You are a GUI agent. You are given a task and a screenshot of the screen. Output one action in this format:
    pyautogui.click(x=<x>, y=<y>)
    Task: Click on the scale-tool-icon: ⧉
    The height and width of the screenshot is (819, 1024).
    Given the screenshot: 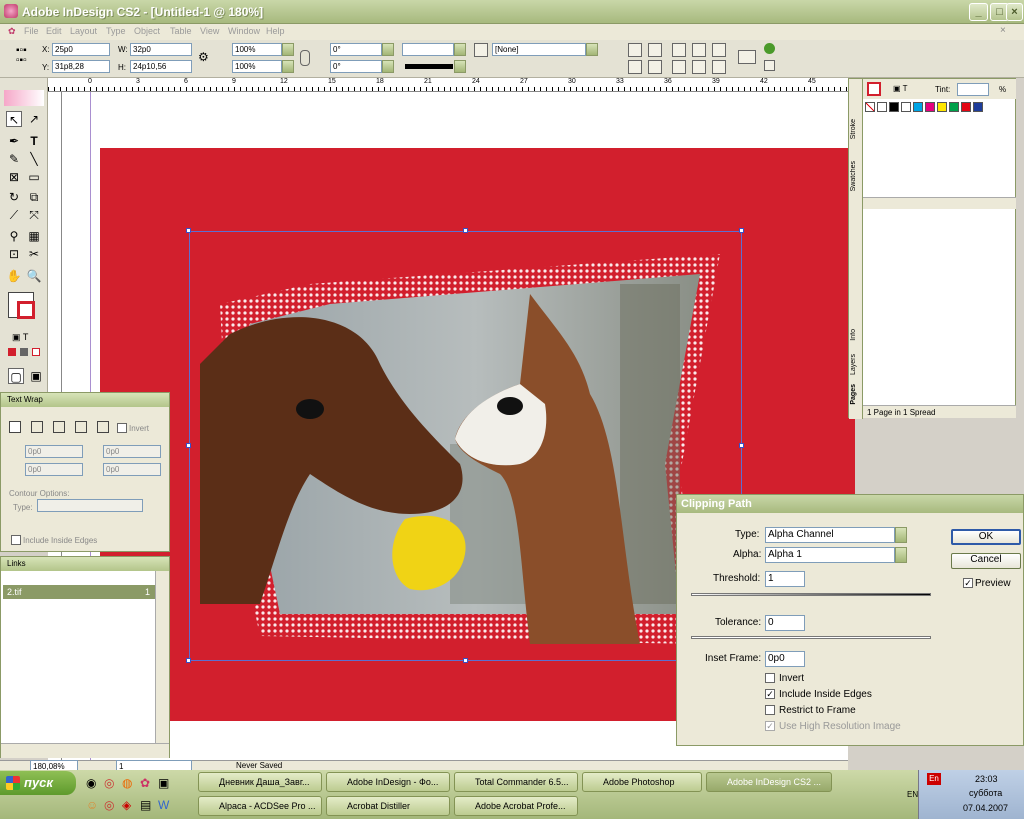 What is the action you would take?
    pyautogui.click(x=34, y=197)
    